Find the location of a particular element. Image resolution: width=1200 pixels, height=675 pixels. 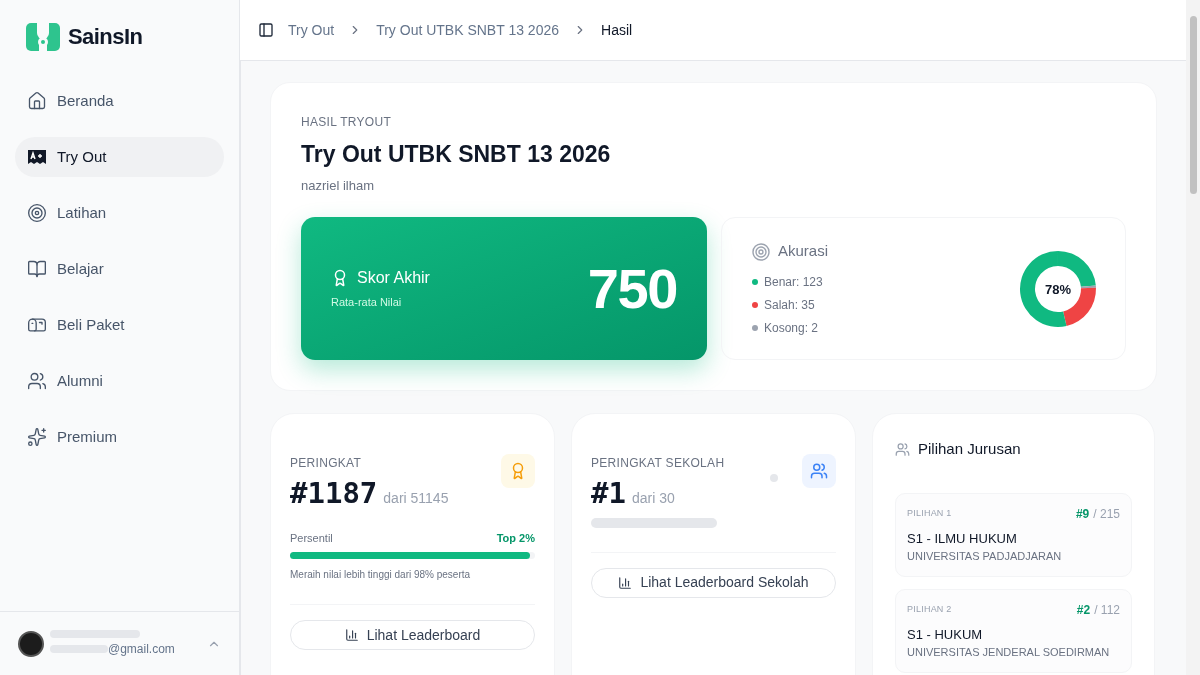

avatar is located at coordinates (31, 643).